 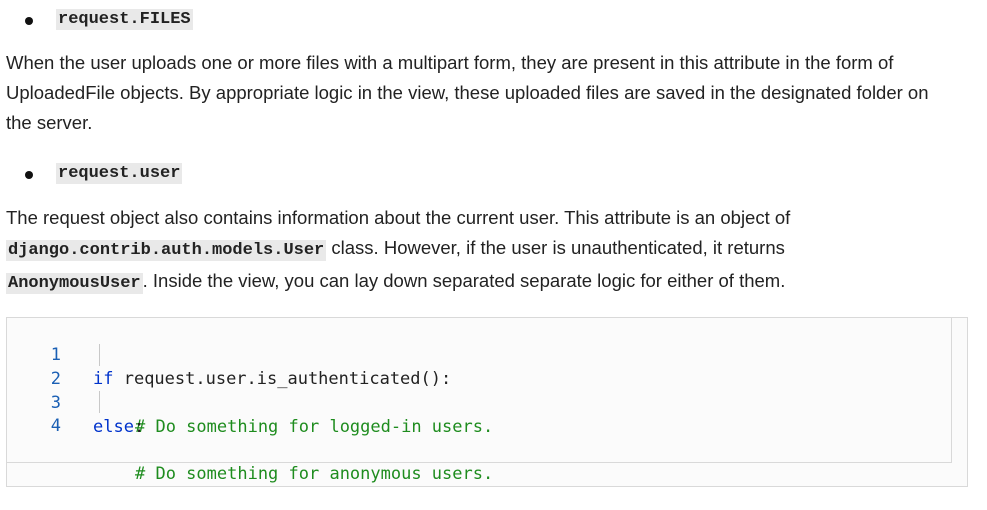 I want to click on code-text: # Do something for logged-in users., so click(x=314, y=427).